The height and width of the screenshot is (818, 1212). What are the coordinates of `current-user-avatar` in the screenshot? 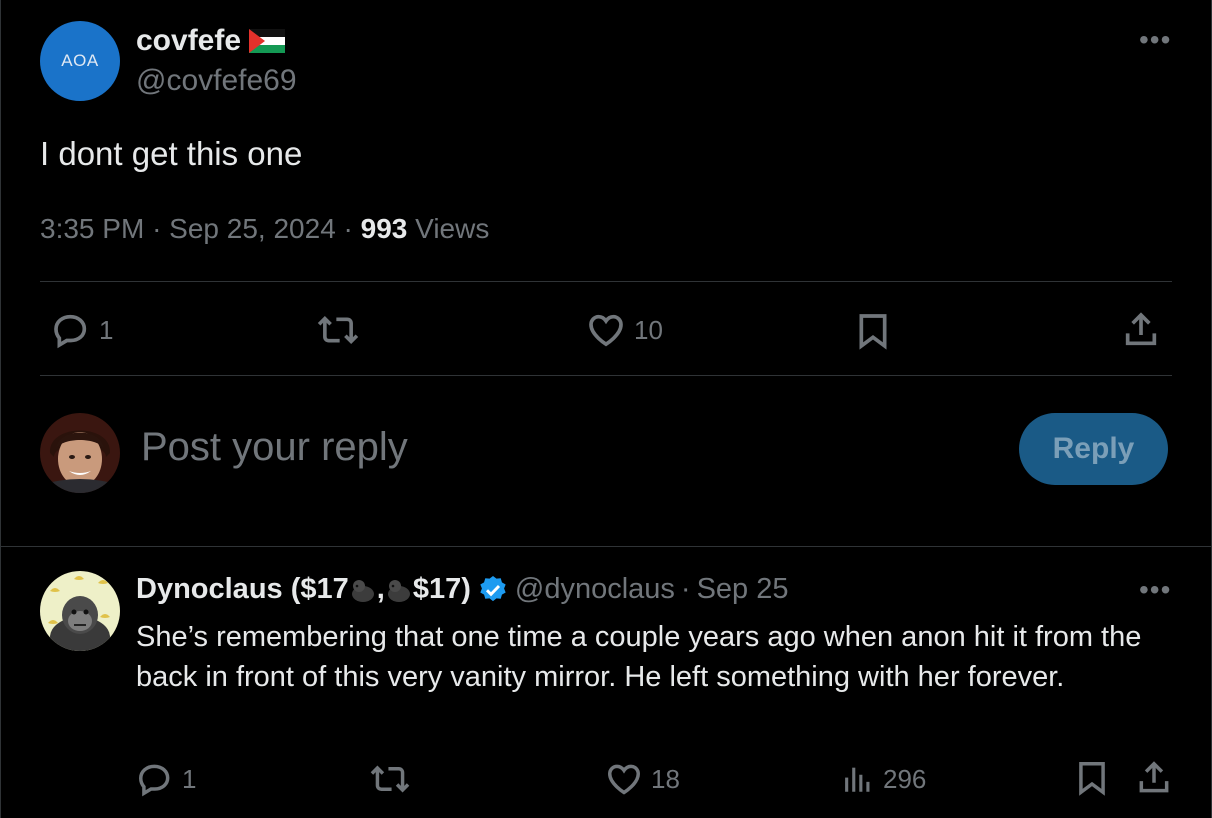 It's located at (80, 453).